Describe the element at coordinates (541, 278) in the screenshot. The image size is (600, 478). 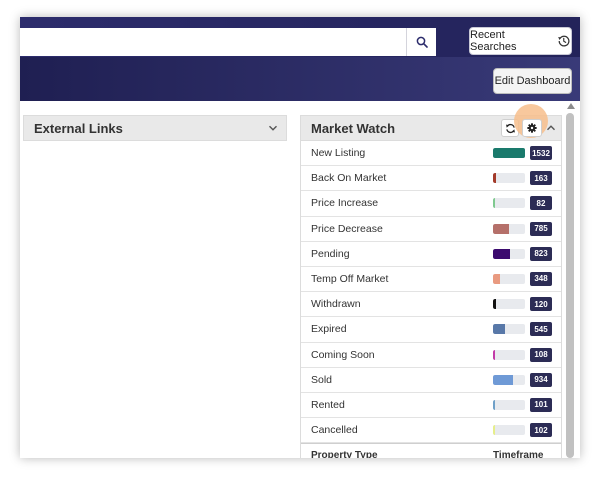
I see `market-watch-count-badge: 348` at that location.